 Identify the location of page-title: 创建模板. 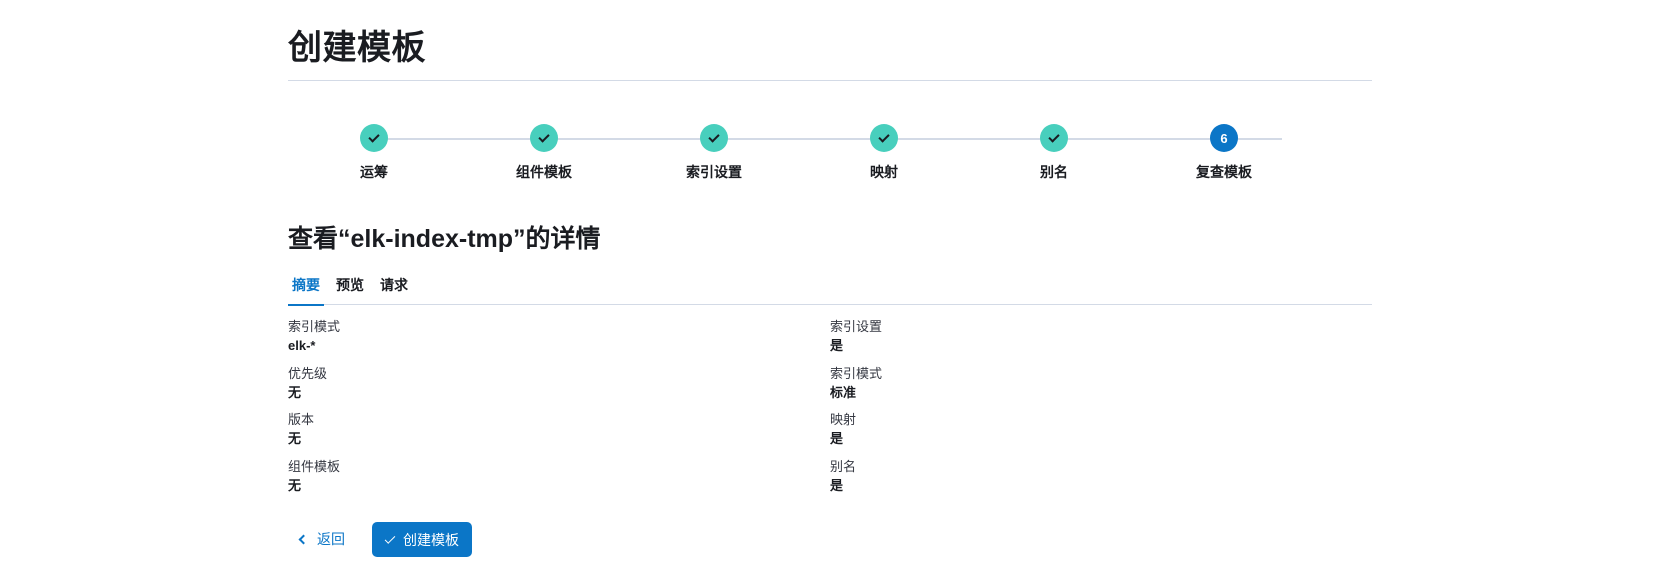
(357, 48).